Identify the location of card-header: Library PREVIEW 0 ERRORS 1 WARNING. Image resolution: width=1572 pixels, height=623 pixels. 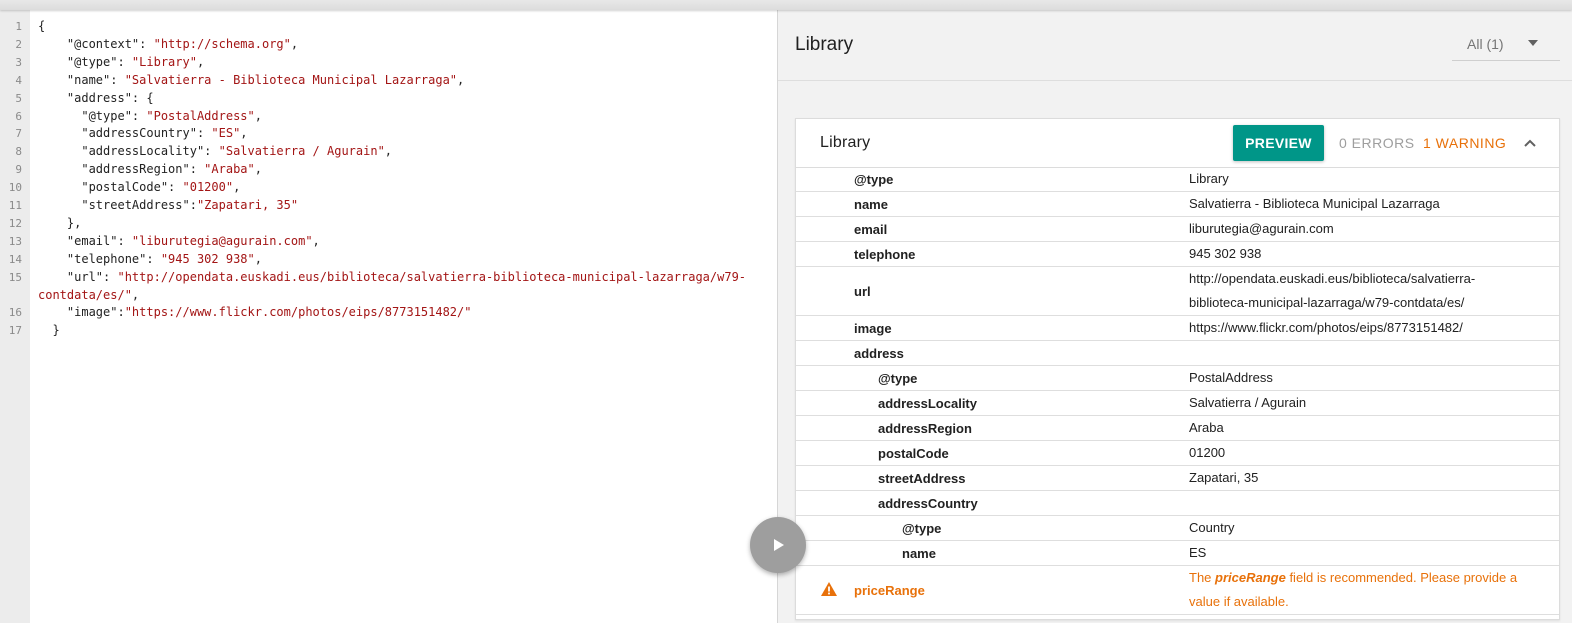
(1177, 143).